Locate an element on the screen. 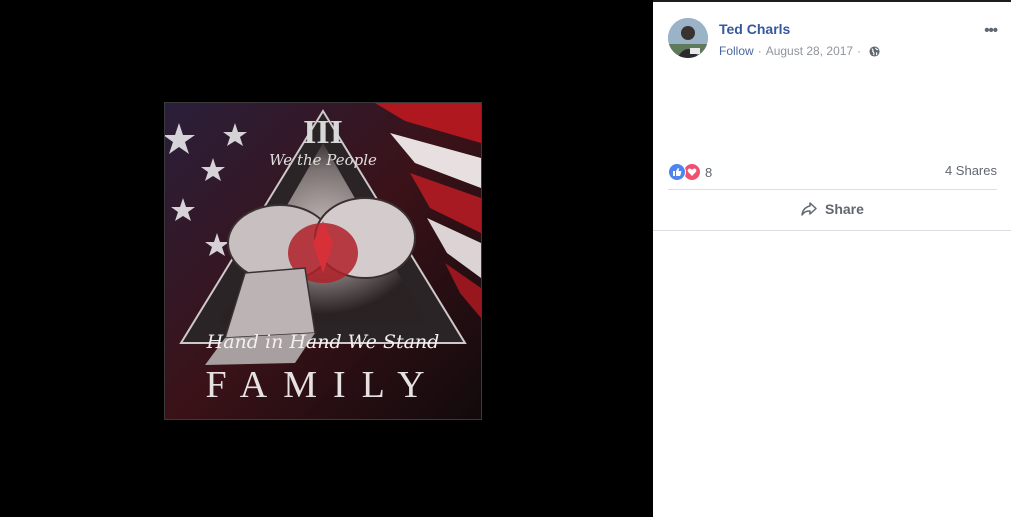 The height and width of the screenshot is (517, 1011). globe-icon is located at coordinates (874, 51).